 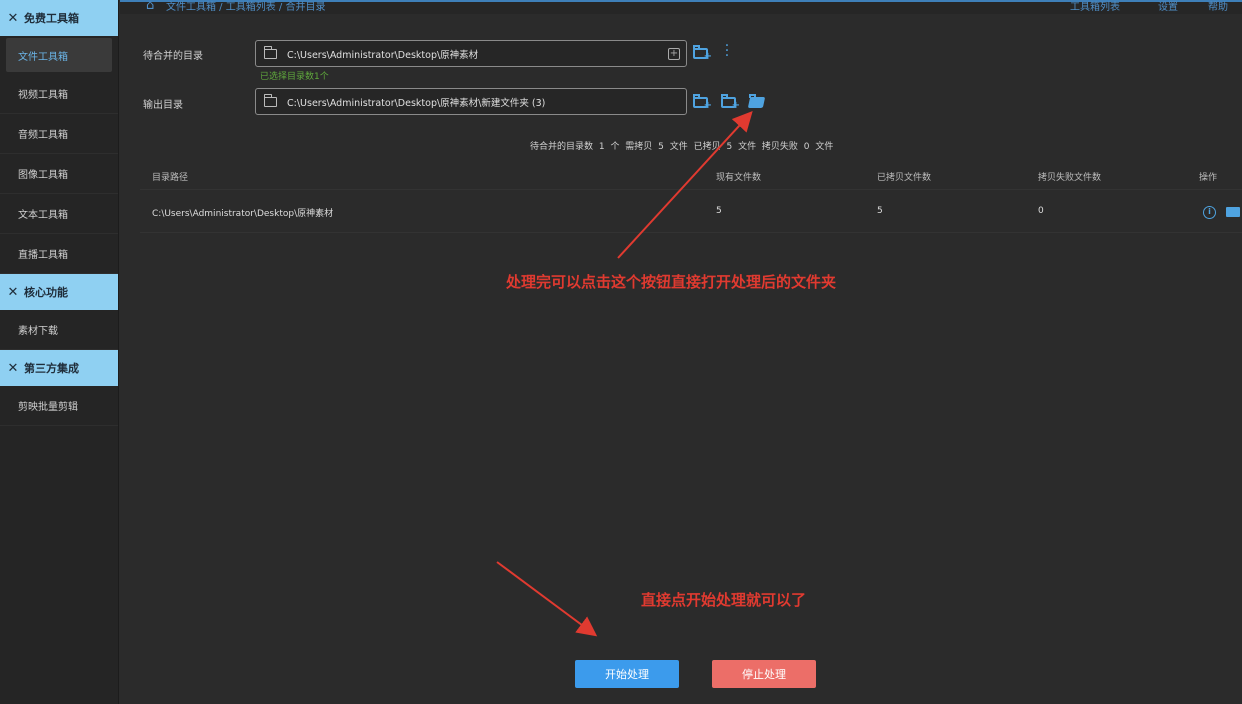 I want to click on sidebar-item-label: 文件工具箱, so click(x=43, y=57).